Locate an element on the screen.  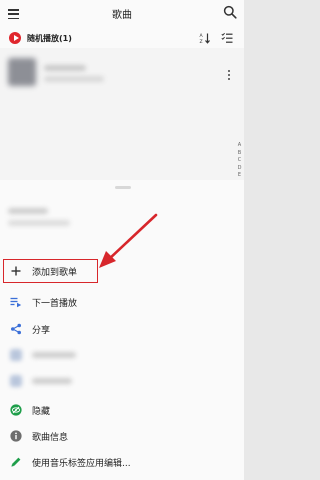
sheet-title-blurred is located at coordinates (28, 211).